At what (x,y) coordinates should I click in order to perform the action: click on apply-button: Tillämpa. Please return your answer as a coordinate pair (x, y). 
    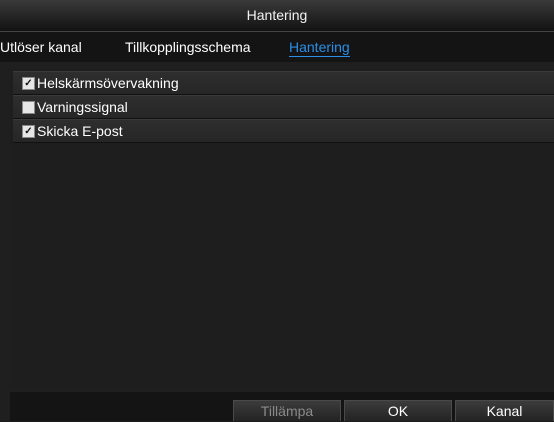
    Looking at the image, I should click on (287, 410).